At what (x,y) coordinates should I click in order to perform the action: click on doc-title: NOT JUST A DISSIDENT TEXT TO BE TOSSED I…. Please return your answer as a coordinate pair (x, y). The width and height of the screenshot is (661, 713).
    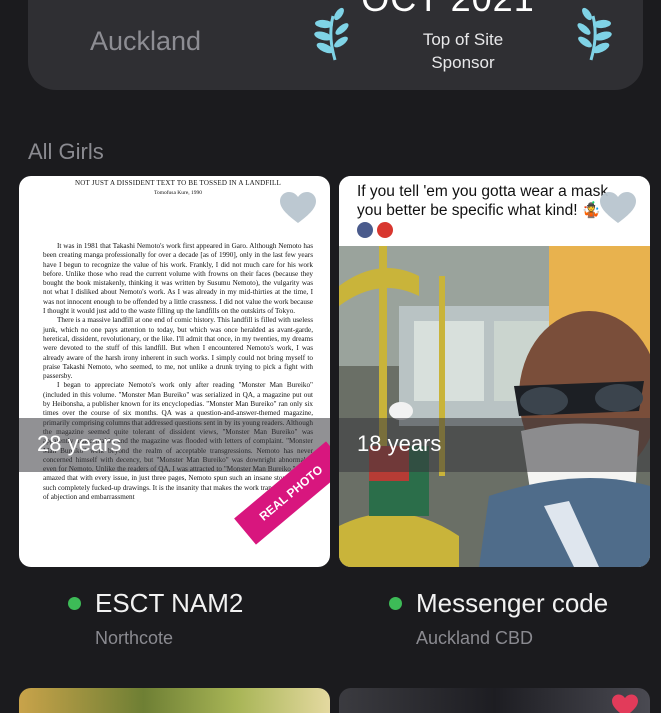
    Looking at the image, I should click on (178, 183).